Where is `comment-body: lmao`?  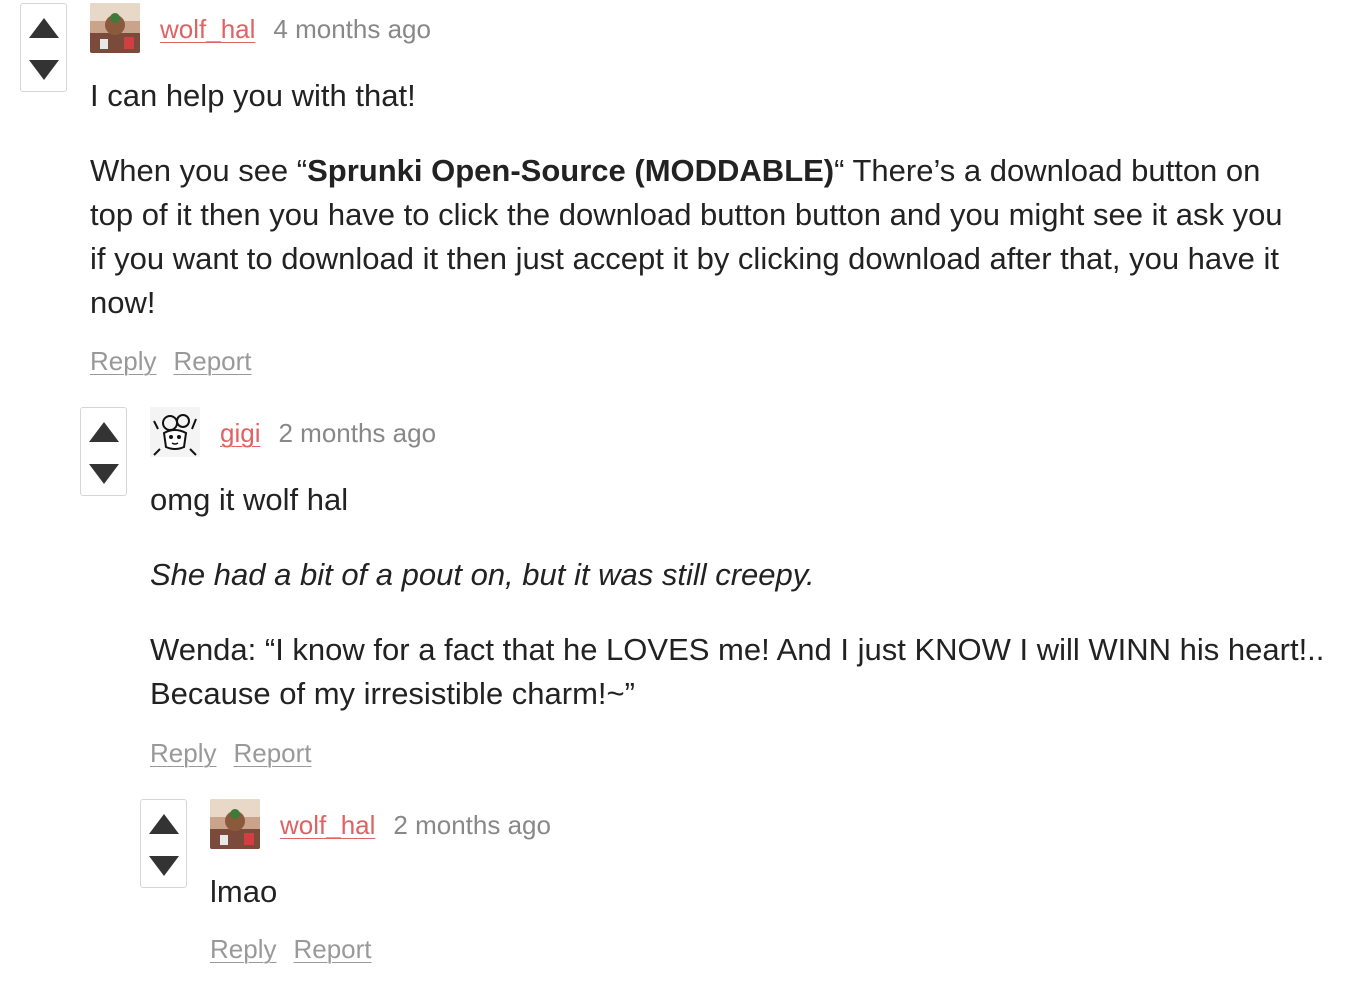
comment-body: lmao is located at coordinates (760, 892).